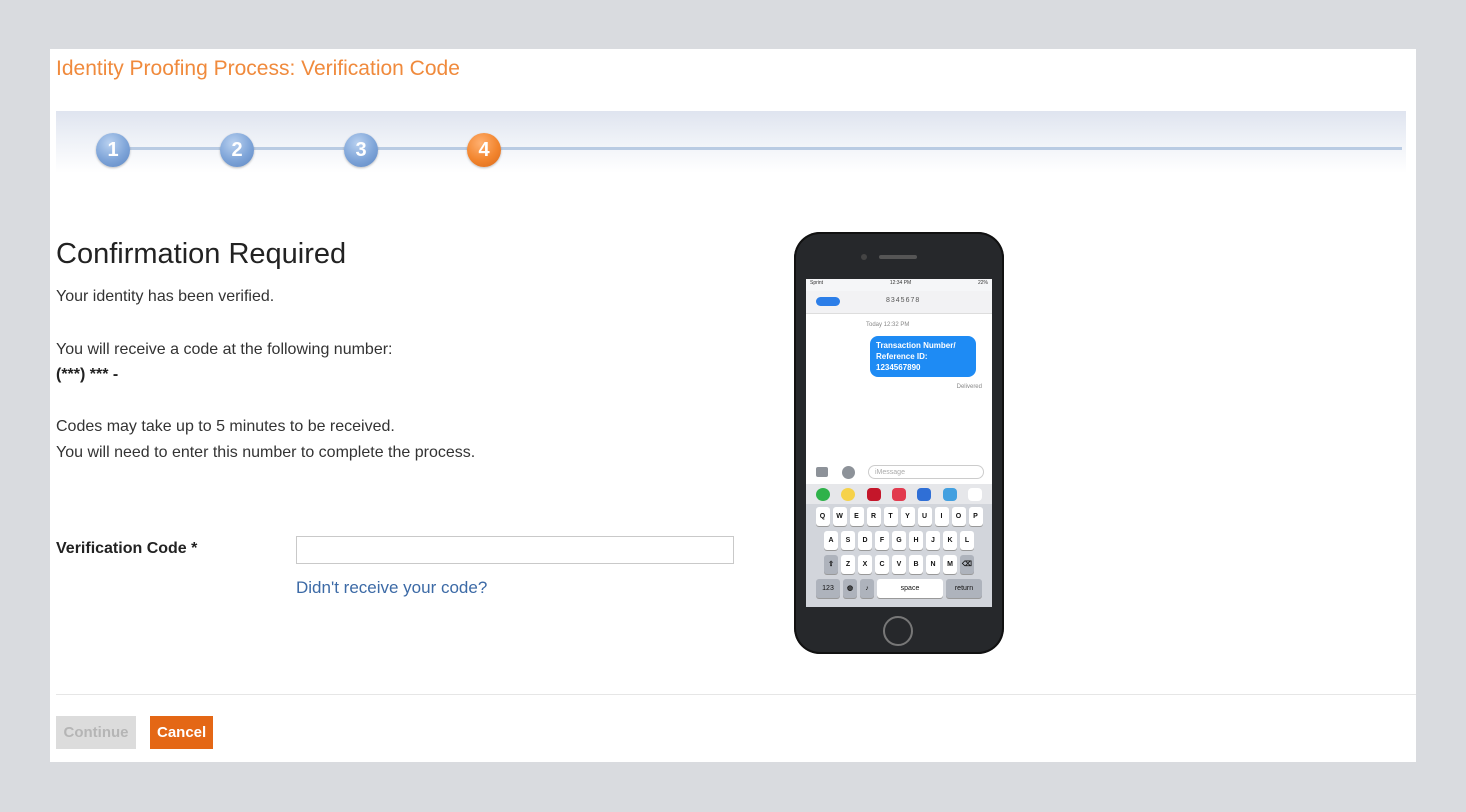  I want to click on imessage-apps-row, so click(899, 494).